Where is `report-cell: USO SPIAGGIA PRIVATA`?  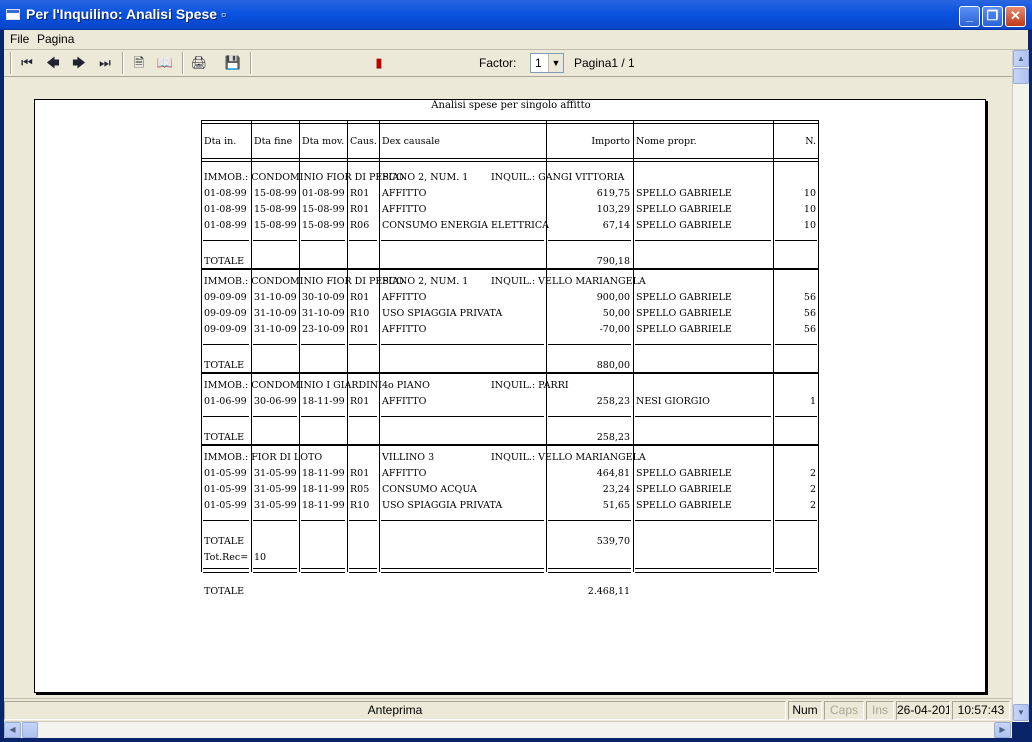
report-cell: USO SPIAGGIA PRIVATA is located at coordinates (442, 313).